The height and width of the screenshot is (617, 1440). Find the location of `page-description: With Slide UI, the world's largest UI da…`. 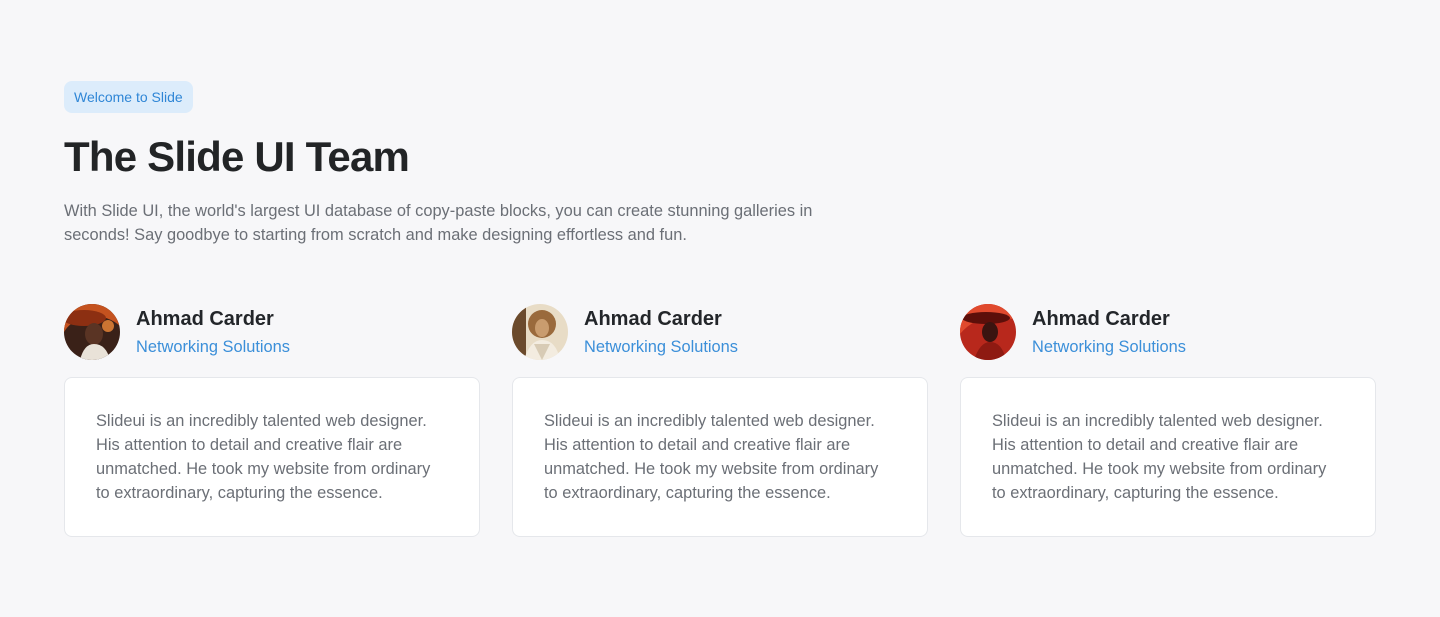

page-description: With Slide UI, the world's largest UI da… is located at coordinates (438, 223).